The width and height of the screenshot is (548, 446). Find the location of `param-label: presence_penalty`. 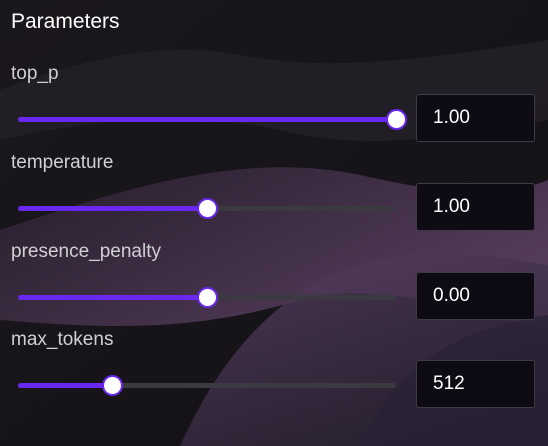

param-label: presence_penalty is located at coordinates (86, 251).